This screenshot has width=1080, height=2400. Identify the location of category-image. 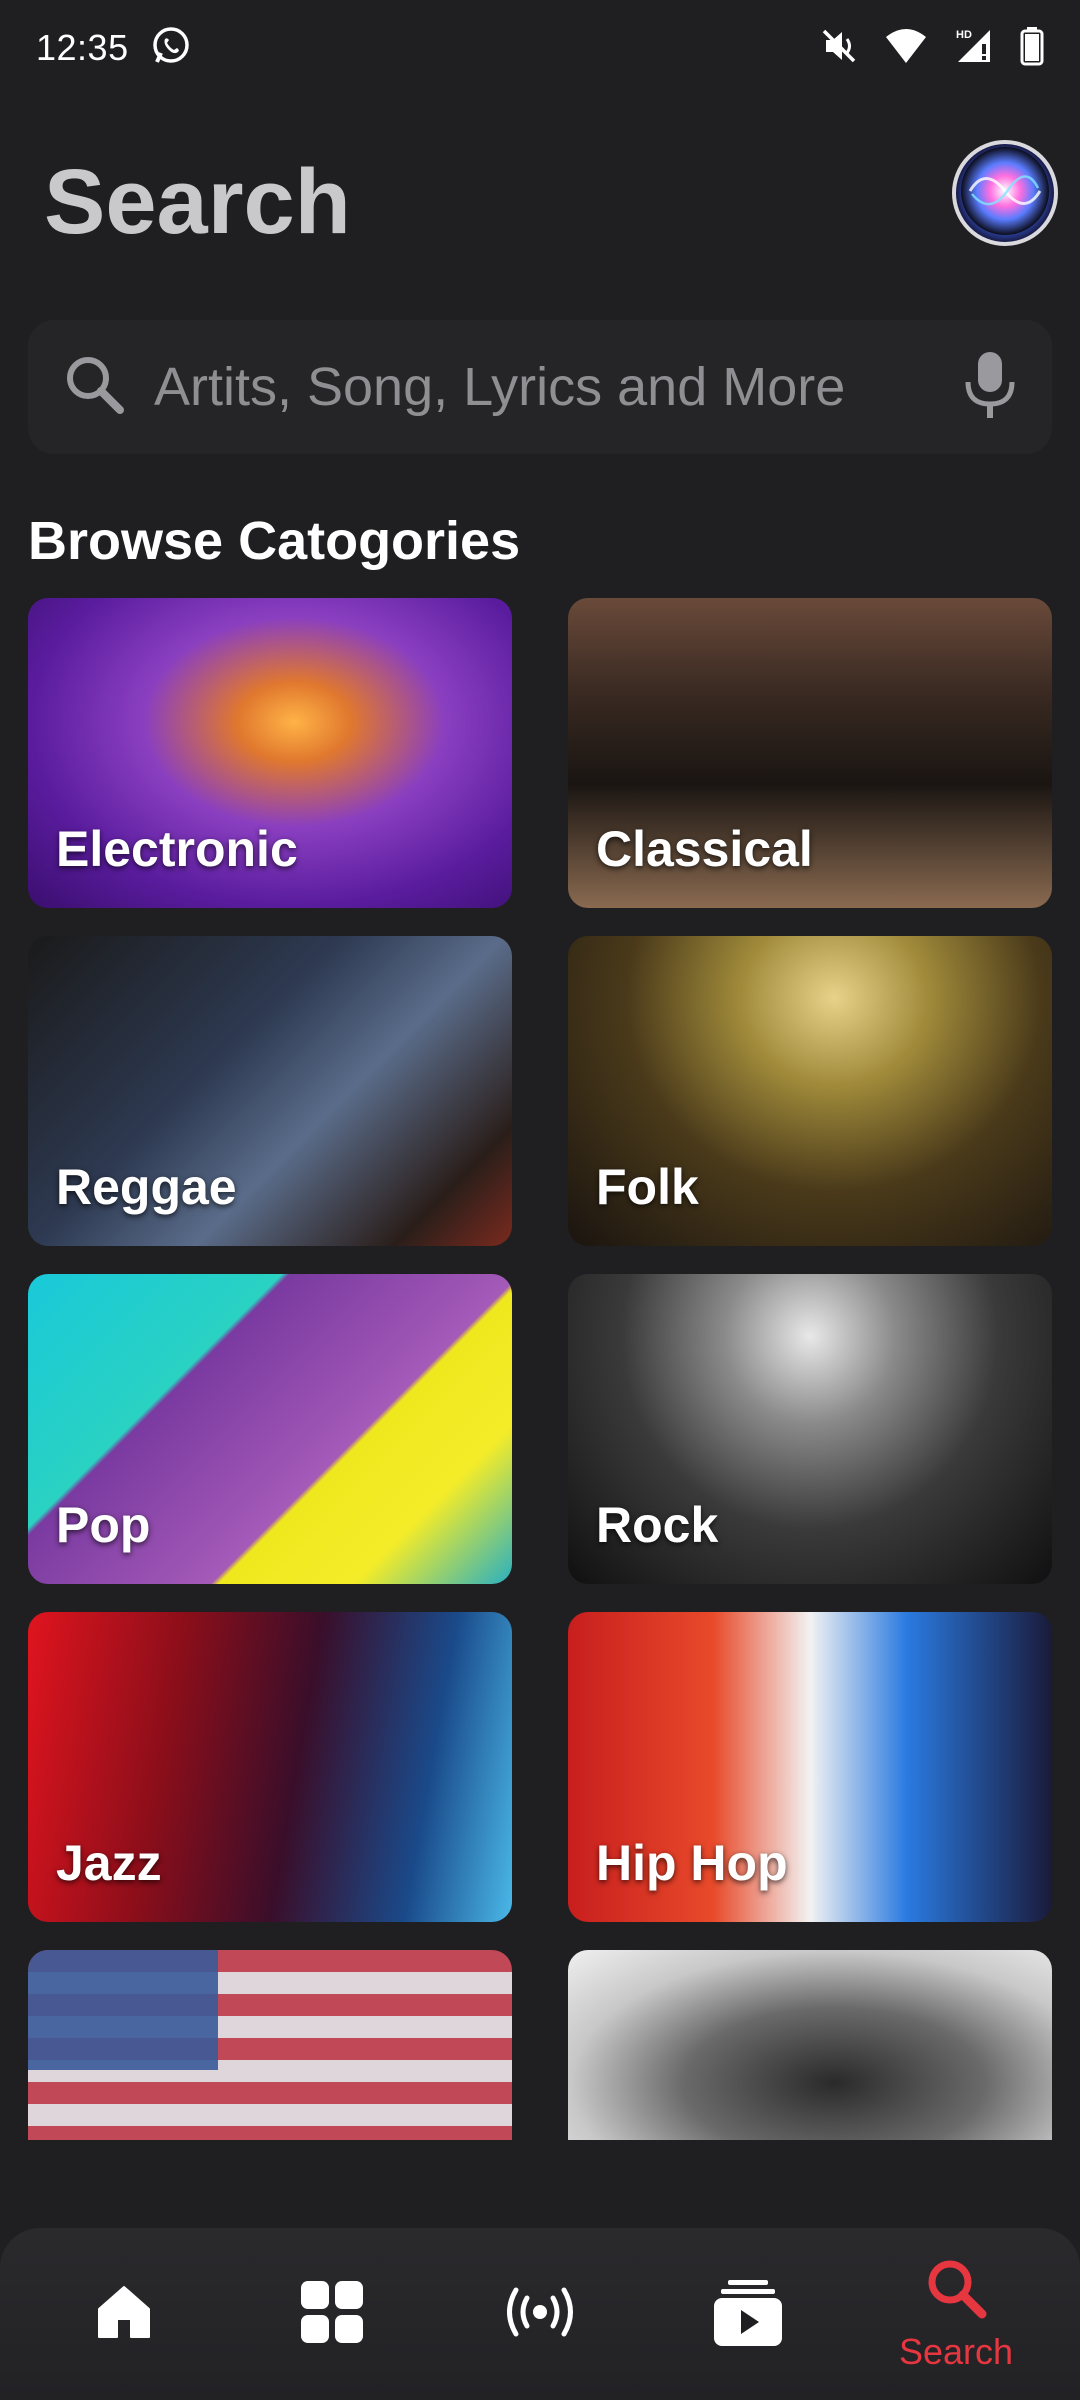
(810, 2045).